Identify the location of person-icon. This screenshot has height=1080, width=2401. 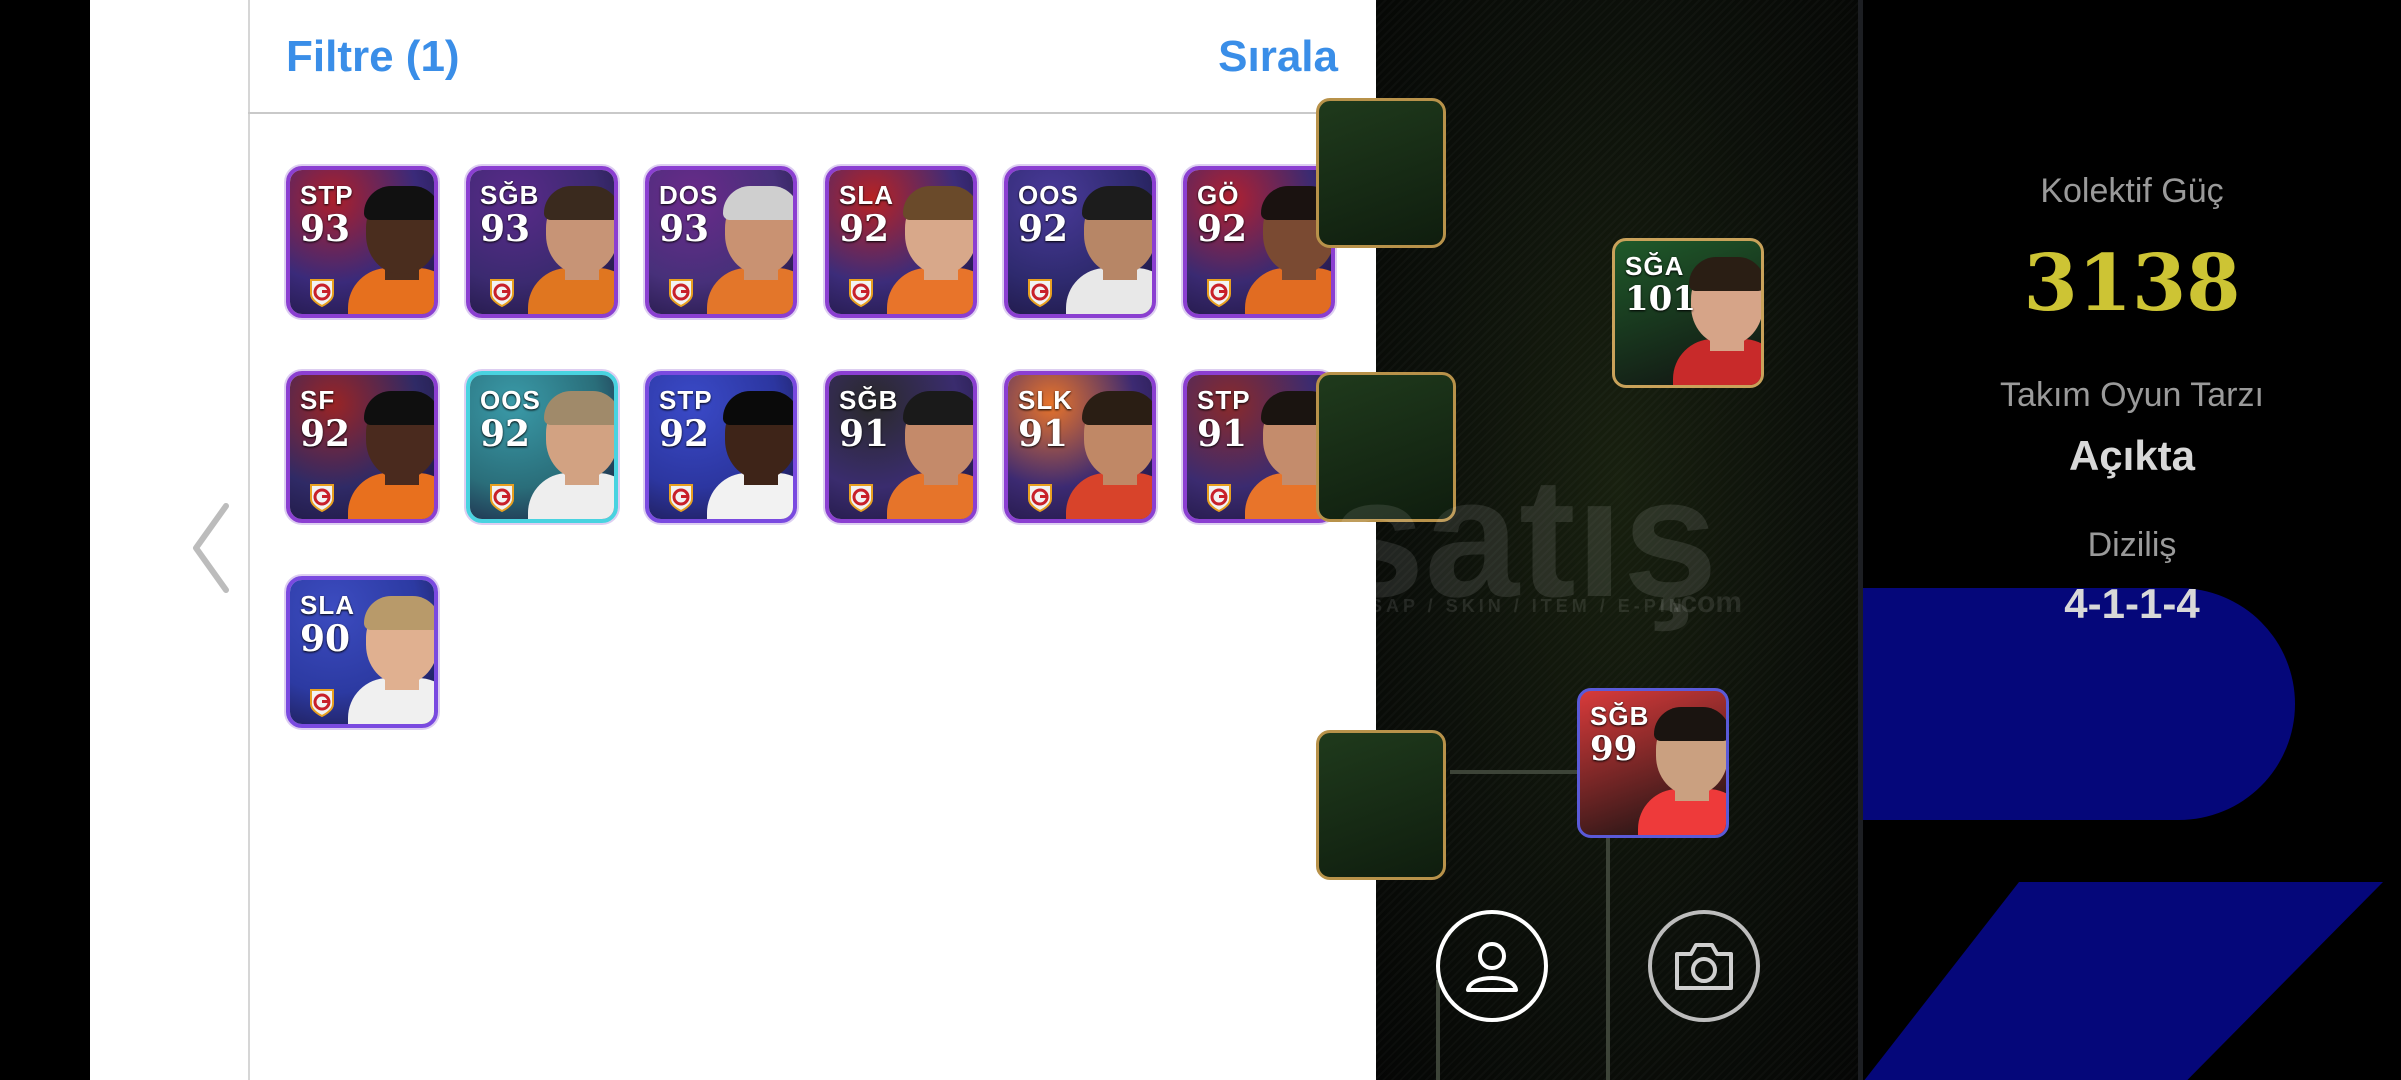
(1492, 967).